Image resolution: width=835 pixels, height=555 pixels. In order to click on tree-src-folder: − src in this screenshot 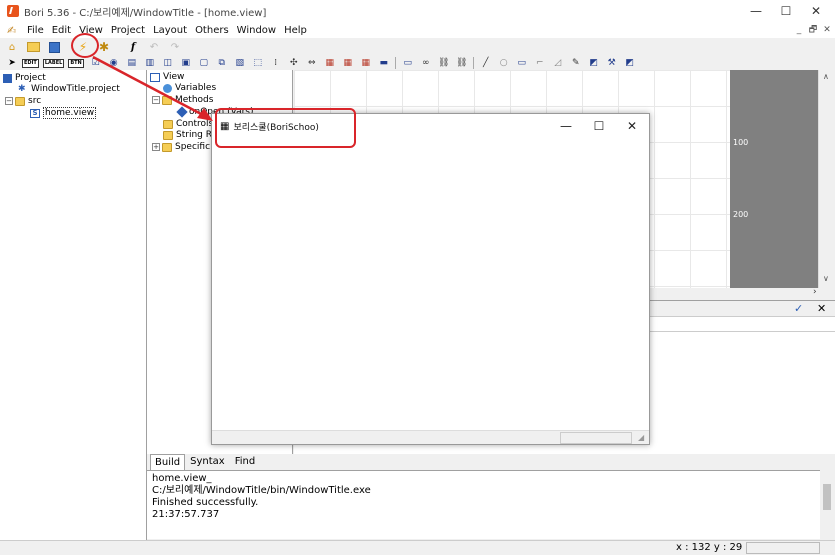, I will do `click(23, 101)`.